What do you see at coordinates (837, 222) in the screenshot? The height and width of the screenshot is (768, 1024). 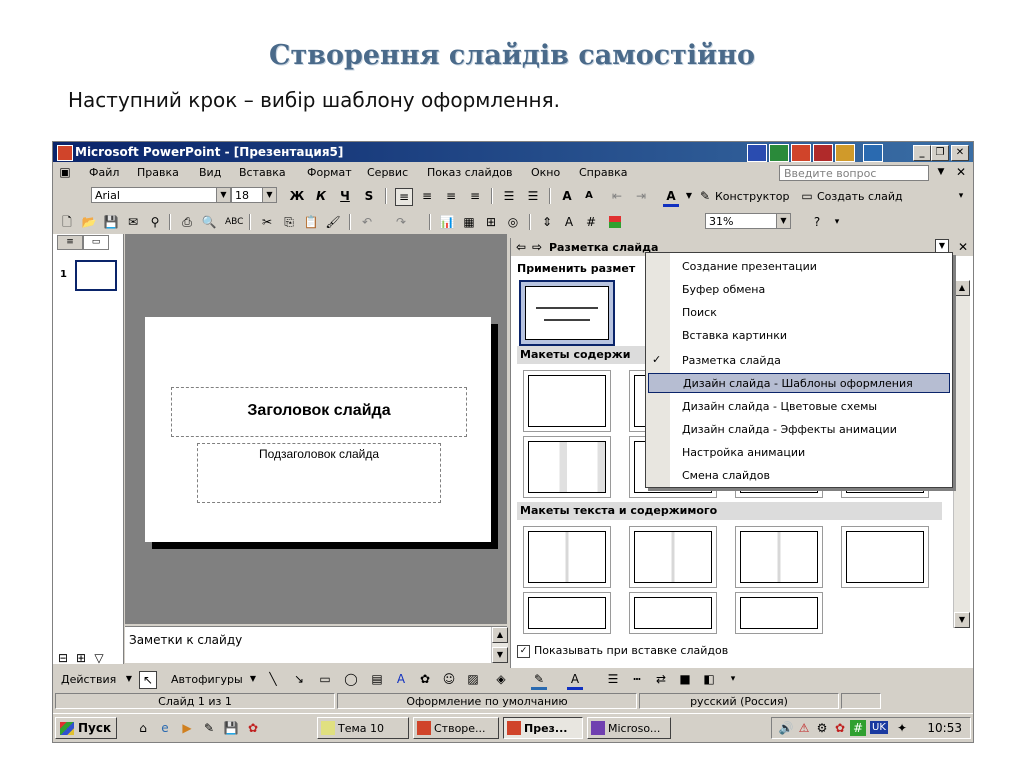 I see `toolbar-options-icon: ▾` at bounding box center [837, 222].